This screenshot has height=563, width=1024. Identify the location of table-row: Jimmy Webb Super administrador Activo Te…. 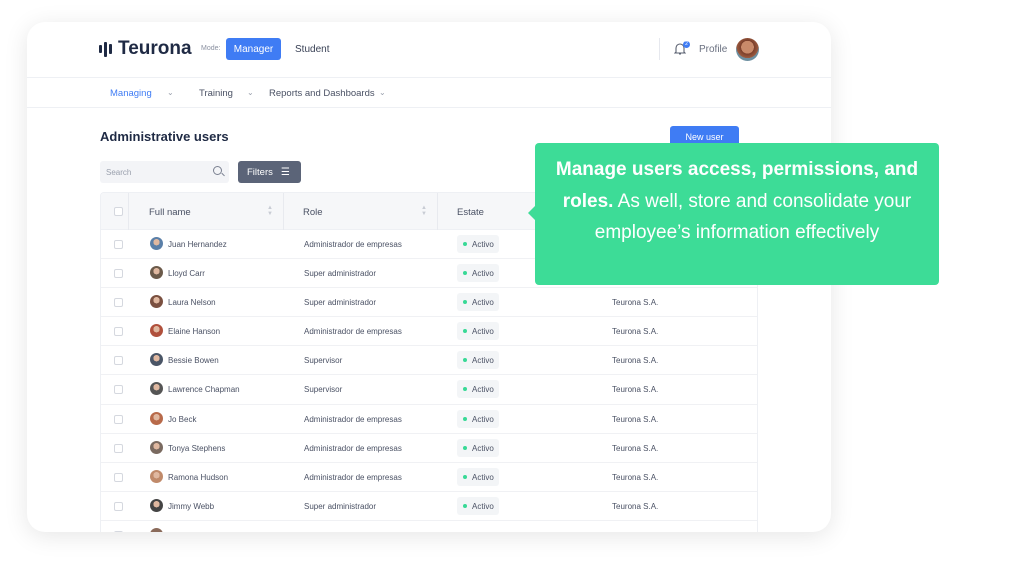
(429, 506).